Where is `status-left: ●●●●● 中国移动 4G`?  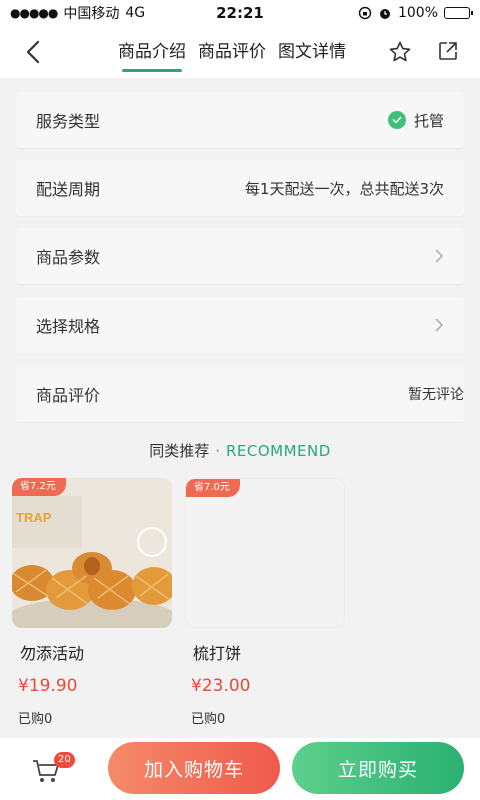
status-left: ●●●●● 中国移动 4G is located at coordinates (95, 13).